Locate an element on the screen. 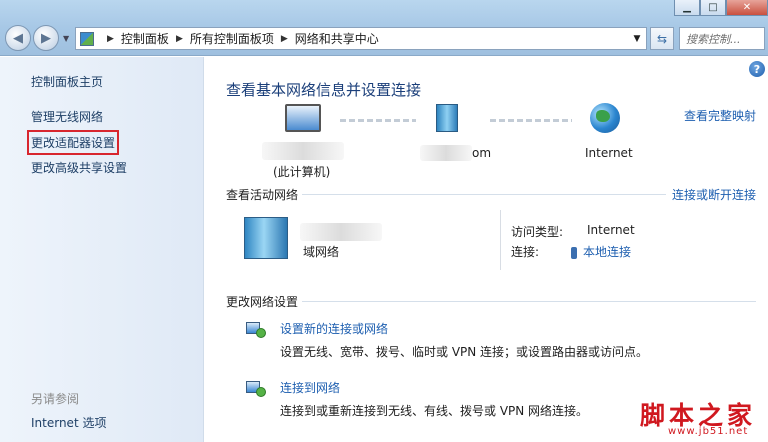 This screenshot has width=768, height=442. refresh-button: ⇆ is located at coordinates (662, 38).